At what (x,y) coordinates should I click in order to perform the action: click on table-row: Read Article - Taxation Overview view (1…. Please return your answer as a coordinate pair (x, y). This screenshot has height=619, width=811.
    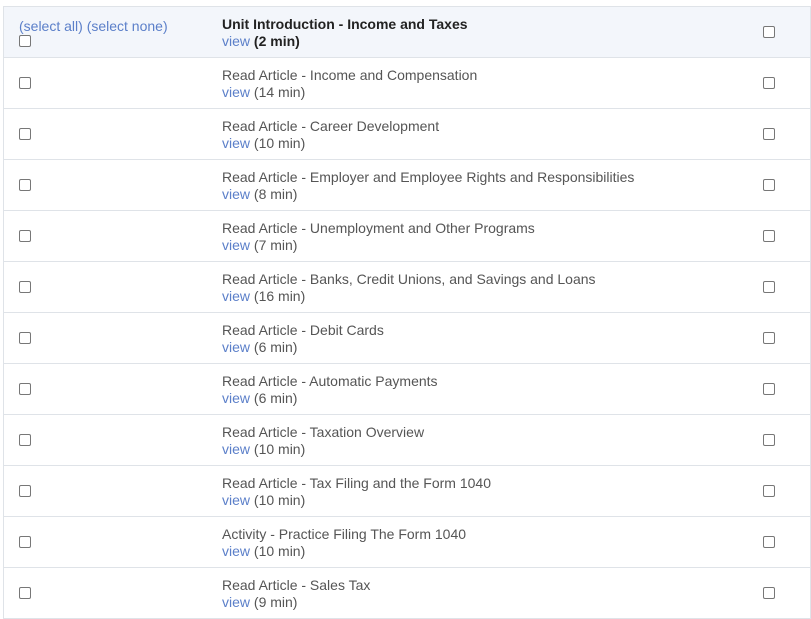
    Looking at the image, I should click on (407, 440).